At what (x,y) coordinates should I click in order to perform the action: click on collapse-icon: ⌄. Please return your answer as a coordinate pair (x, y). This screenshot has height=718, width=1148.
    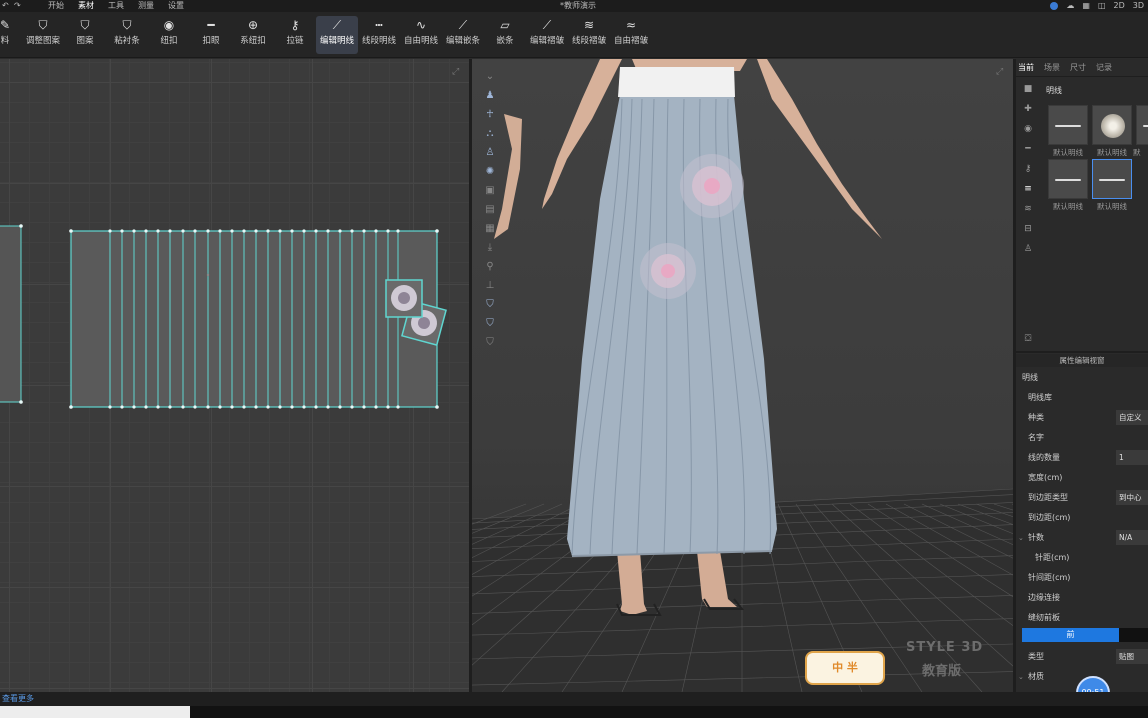
    Looking at the image, I should click on (1021, 677).